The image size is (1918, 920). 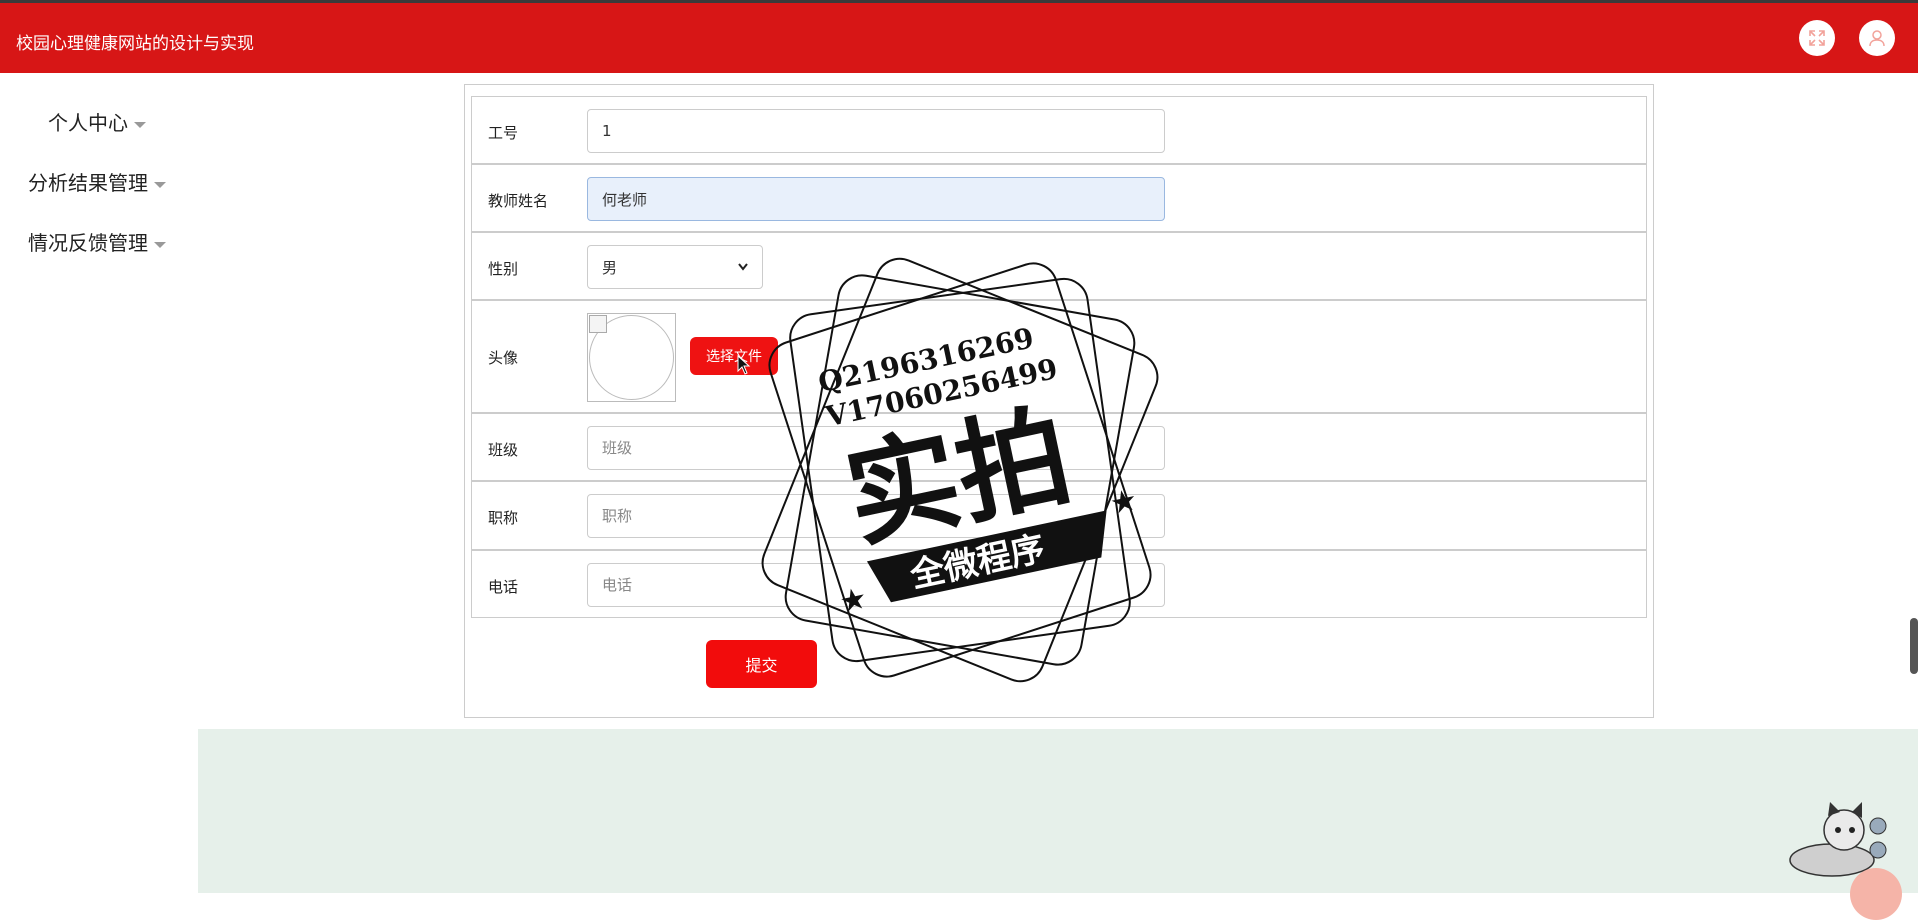 I want to click on teacher-name-input, so click(x=876, y=199).